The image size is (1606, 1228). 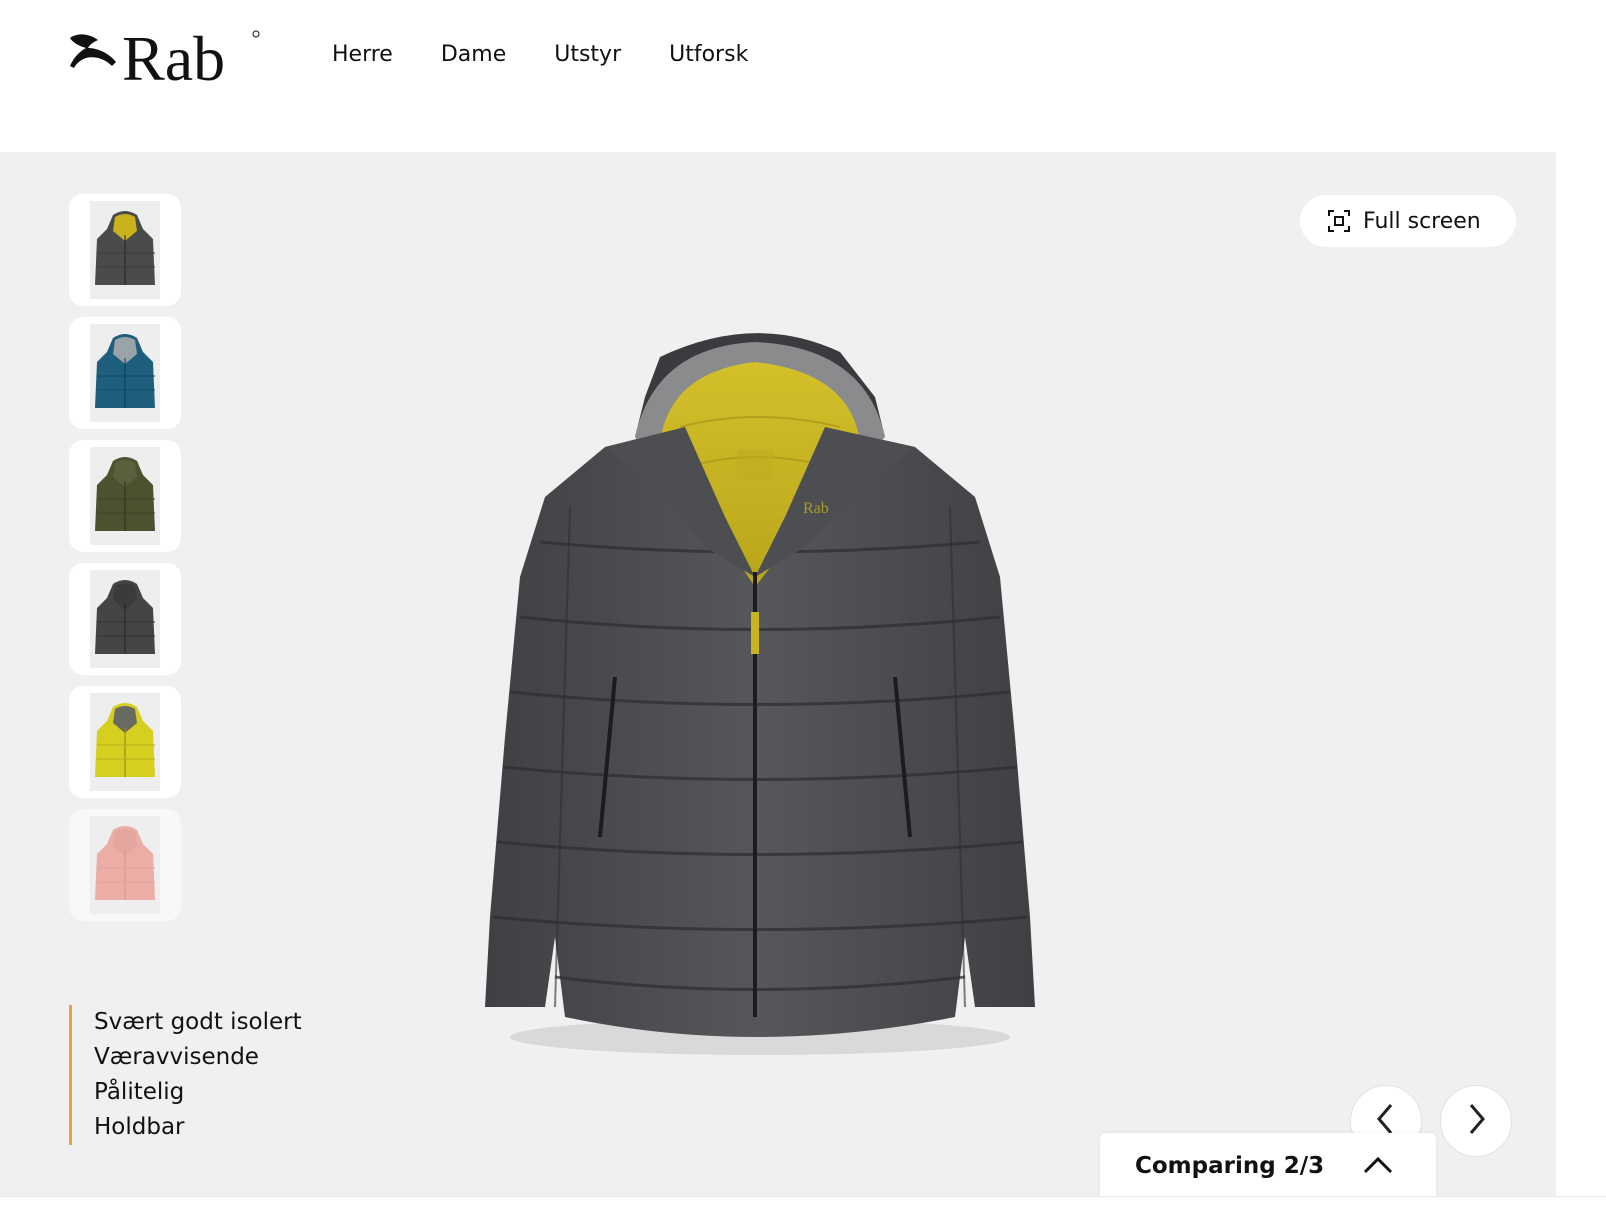 I want to click on main-nav: Herre Dame Utstyr Utforsk, so click(x=564, y=55).